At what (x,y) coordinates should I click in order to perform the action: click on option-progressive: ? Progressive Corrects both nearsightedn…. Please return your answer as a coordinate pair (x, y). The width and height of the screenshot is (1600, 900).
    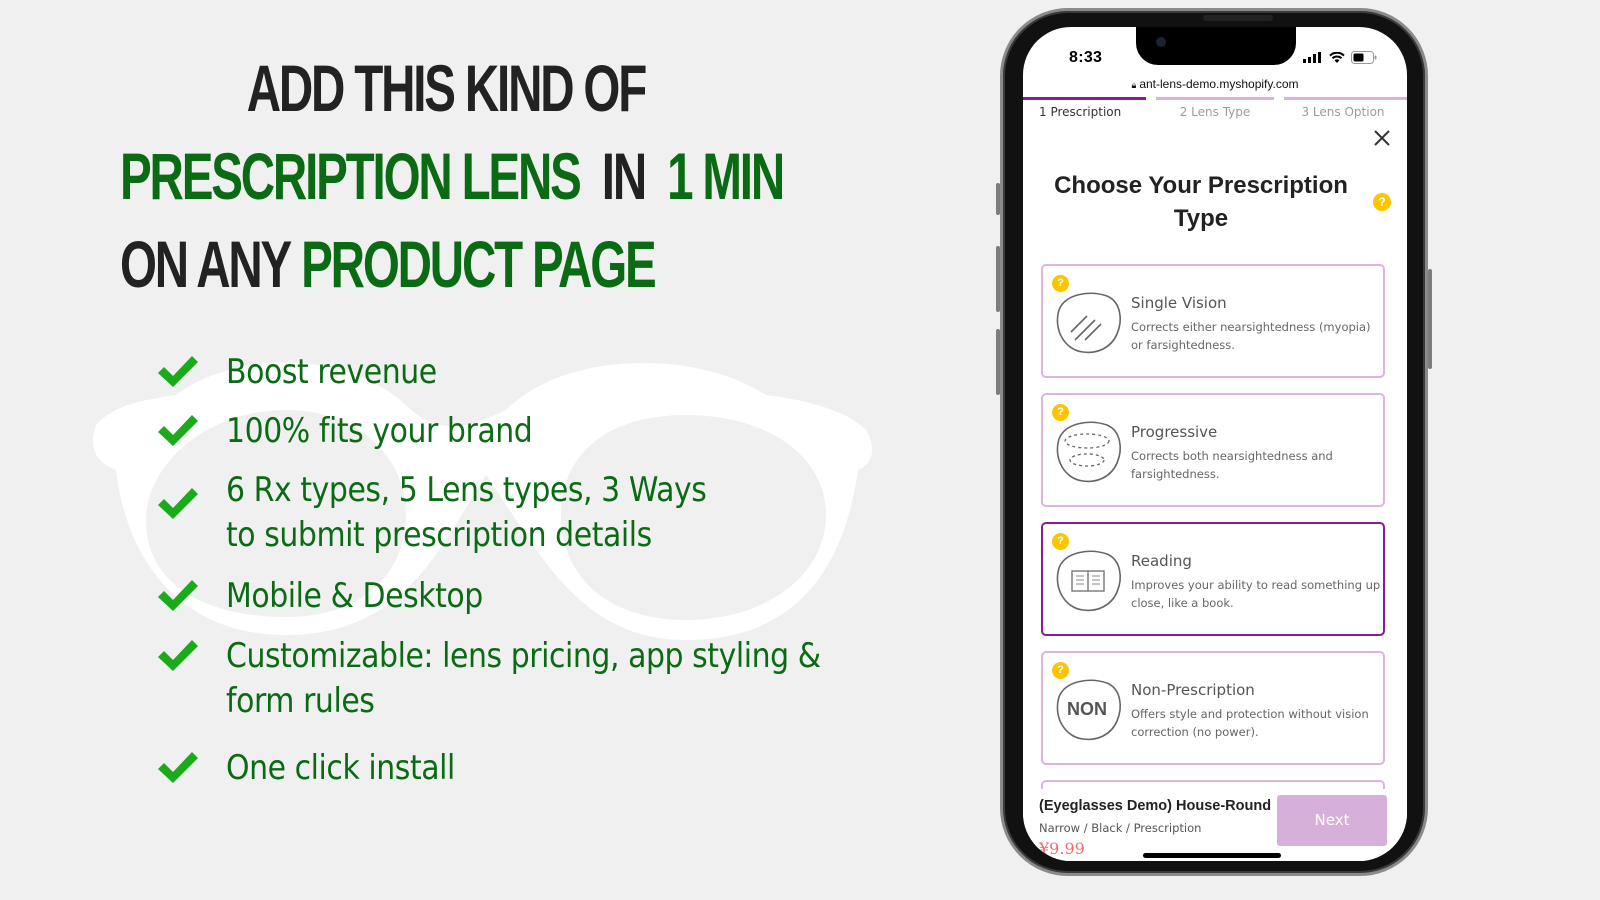
    Looking at the image, I should click on (1213, 450).